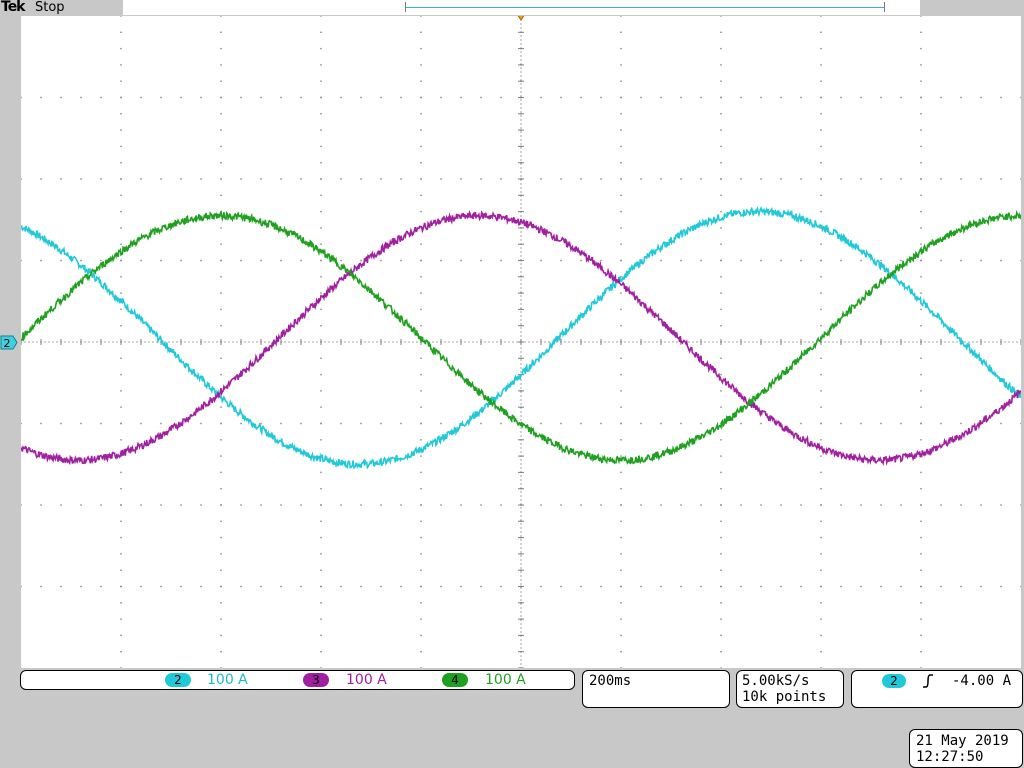 This screenshot has height=768, width=1024. I want to click on channel-4-scale: 100 A, so click(505, 680).